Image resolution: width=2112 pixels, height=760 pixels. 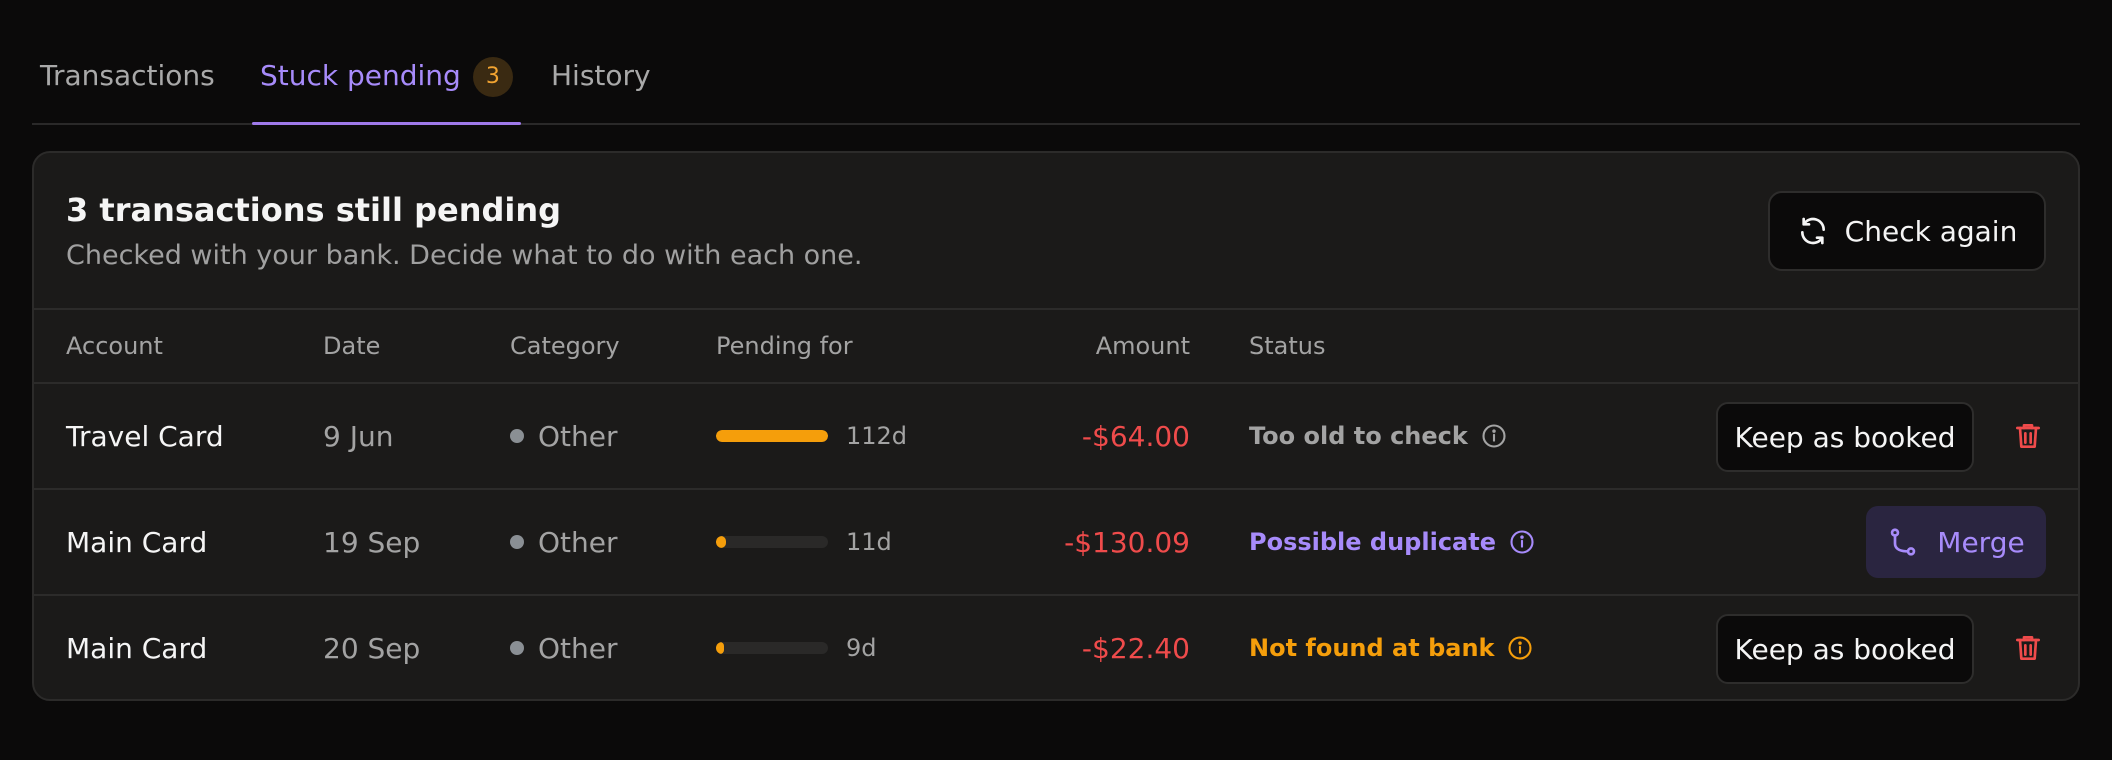 What do you see at coordinates (784, 346) in the screenshot?
I see `header-pending-for: Pending for` at bounding box center [784, 346].